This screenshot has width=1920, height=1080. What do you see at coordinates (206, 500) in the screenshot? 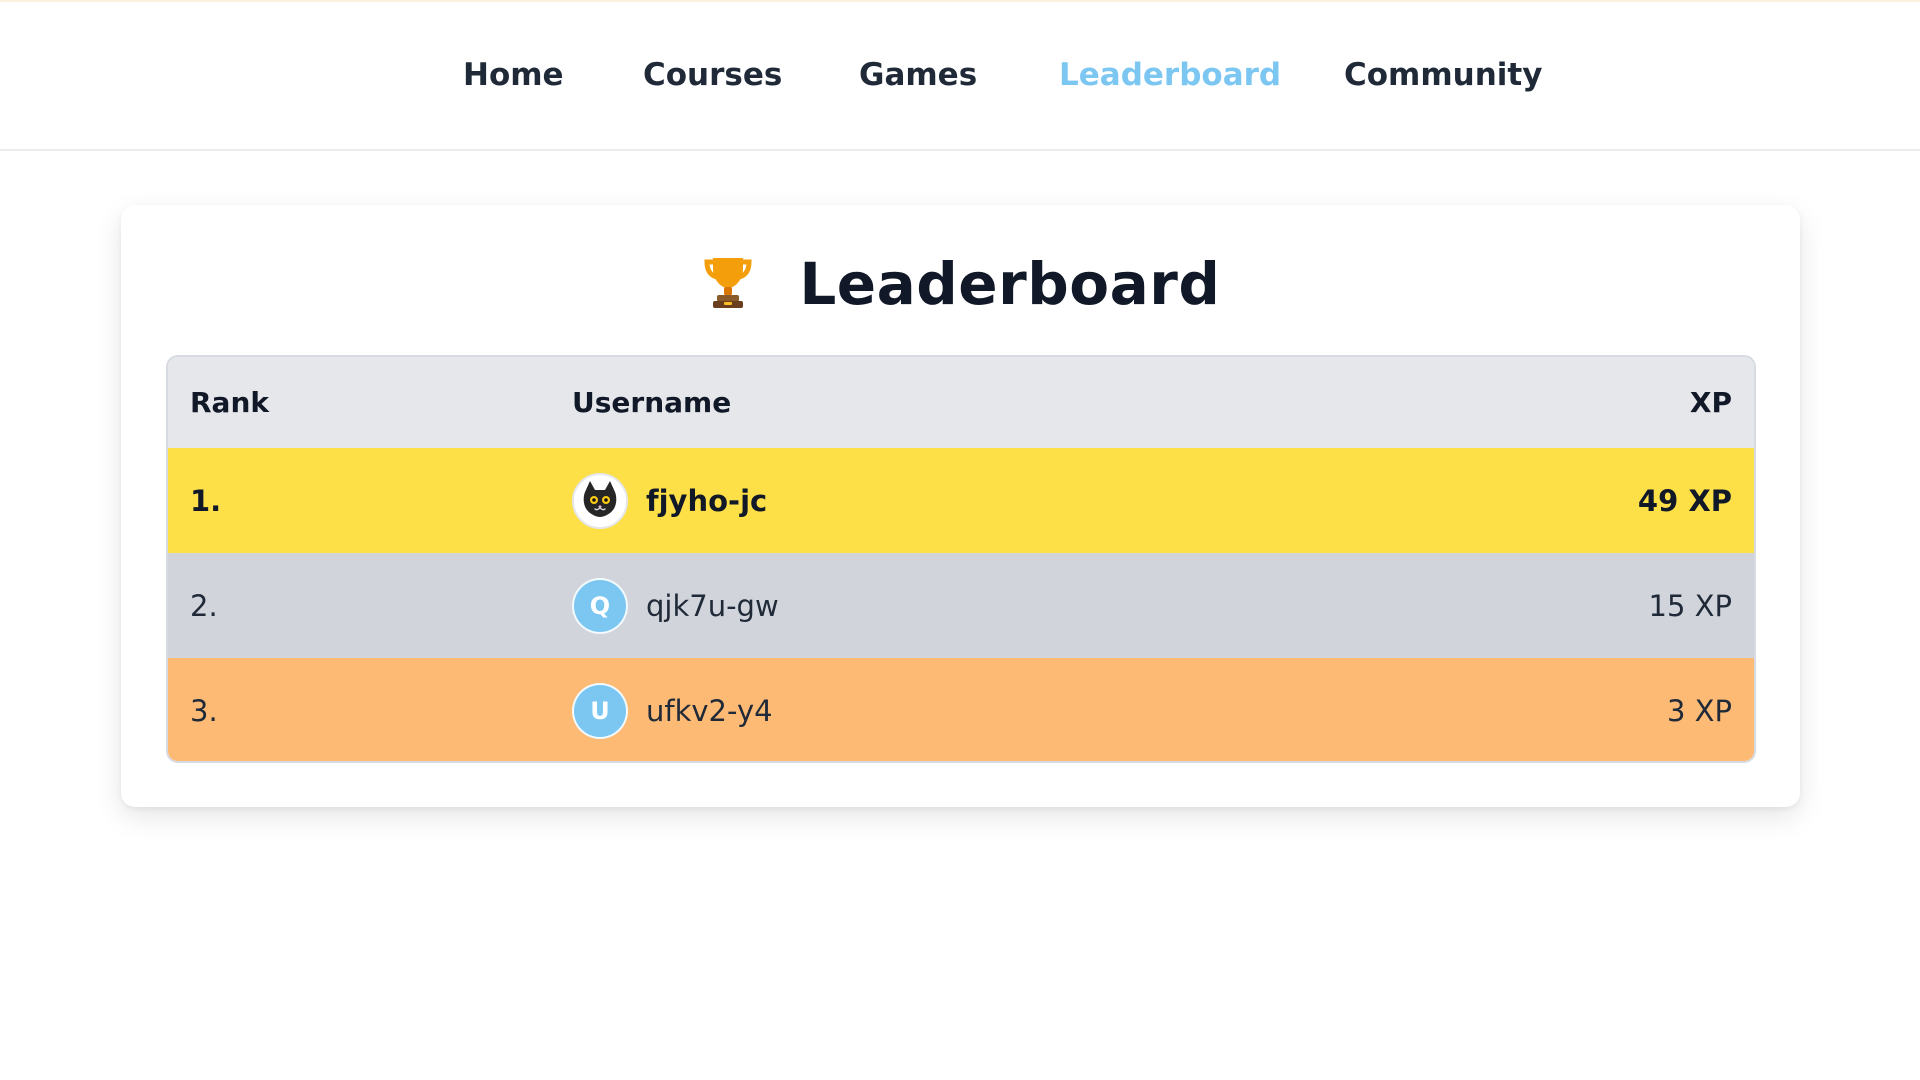
I see `rank-value: 1.` at bounding box center [206, 500].